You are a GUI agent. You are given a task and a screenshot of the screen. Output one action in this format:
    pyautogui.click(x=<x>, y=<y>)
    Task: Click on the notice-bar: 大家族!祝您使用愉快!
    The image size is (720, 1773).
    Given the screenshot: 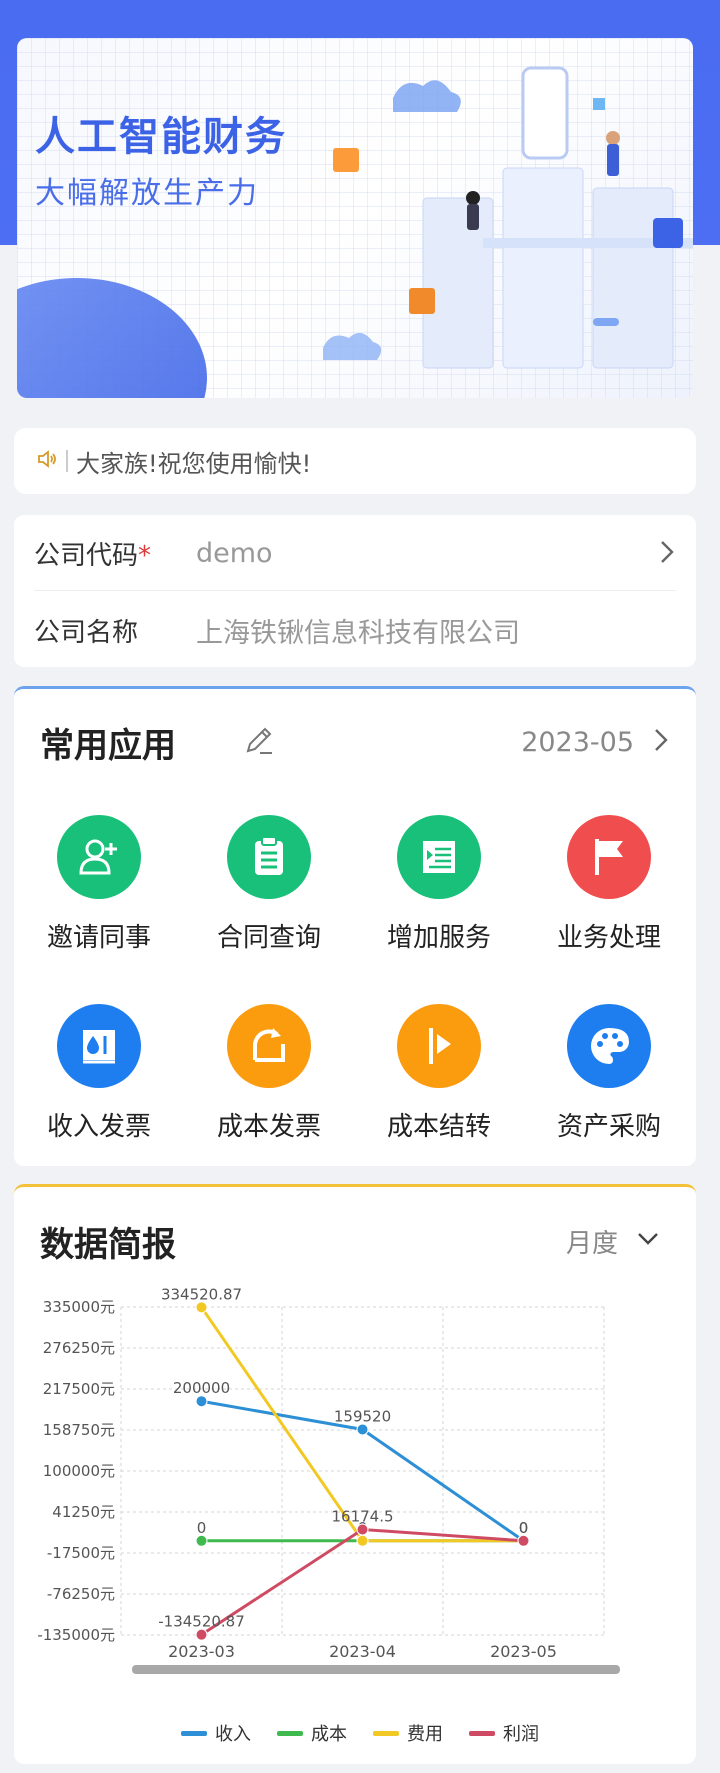 What is the action you would take?
    pyautogui.click(x=355, y=461)
    